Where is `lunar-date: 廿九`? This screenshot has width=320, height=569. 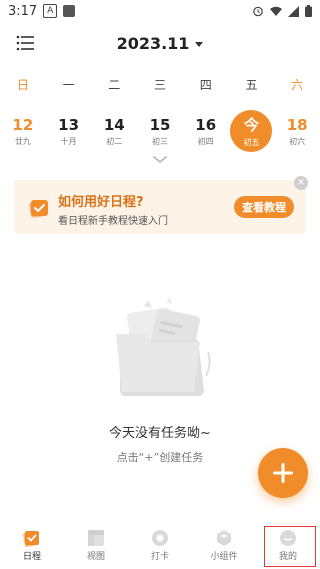
lunar-date: 廿九 is located at coordinates (22, 141).